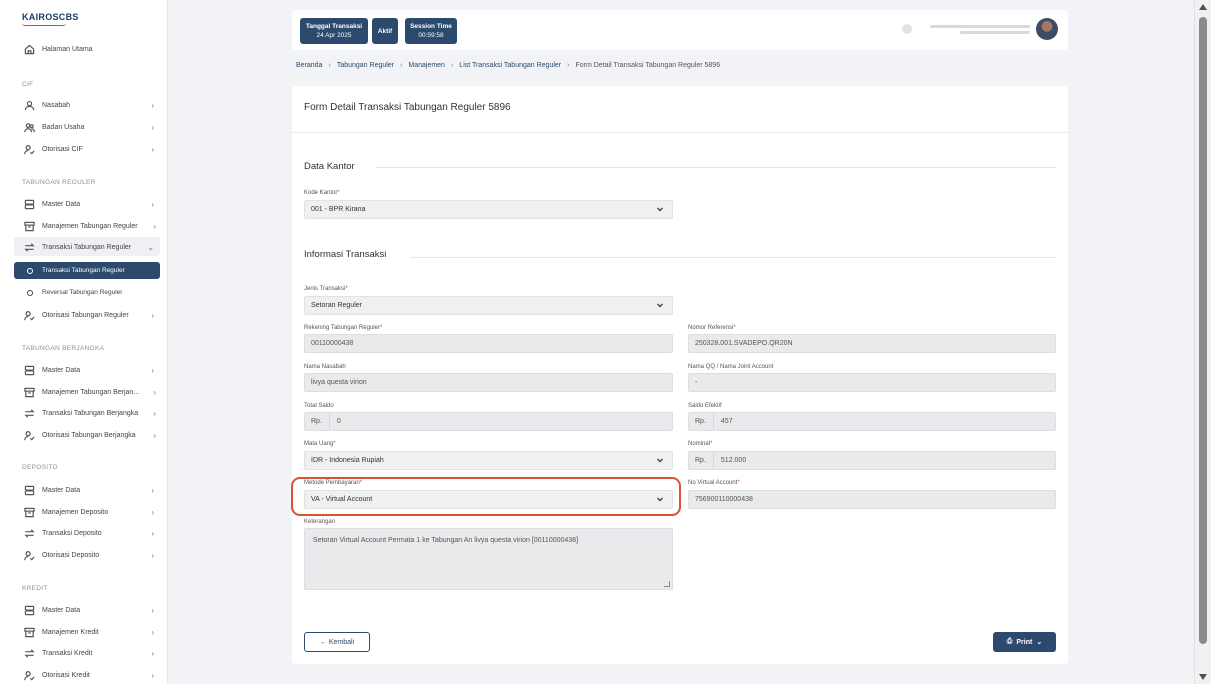  I want to click on printer-icon: ⎙, so click(1009, 641).